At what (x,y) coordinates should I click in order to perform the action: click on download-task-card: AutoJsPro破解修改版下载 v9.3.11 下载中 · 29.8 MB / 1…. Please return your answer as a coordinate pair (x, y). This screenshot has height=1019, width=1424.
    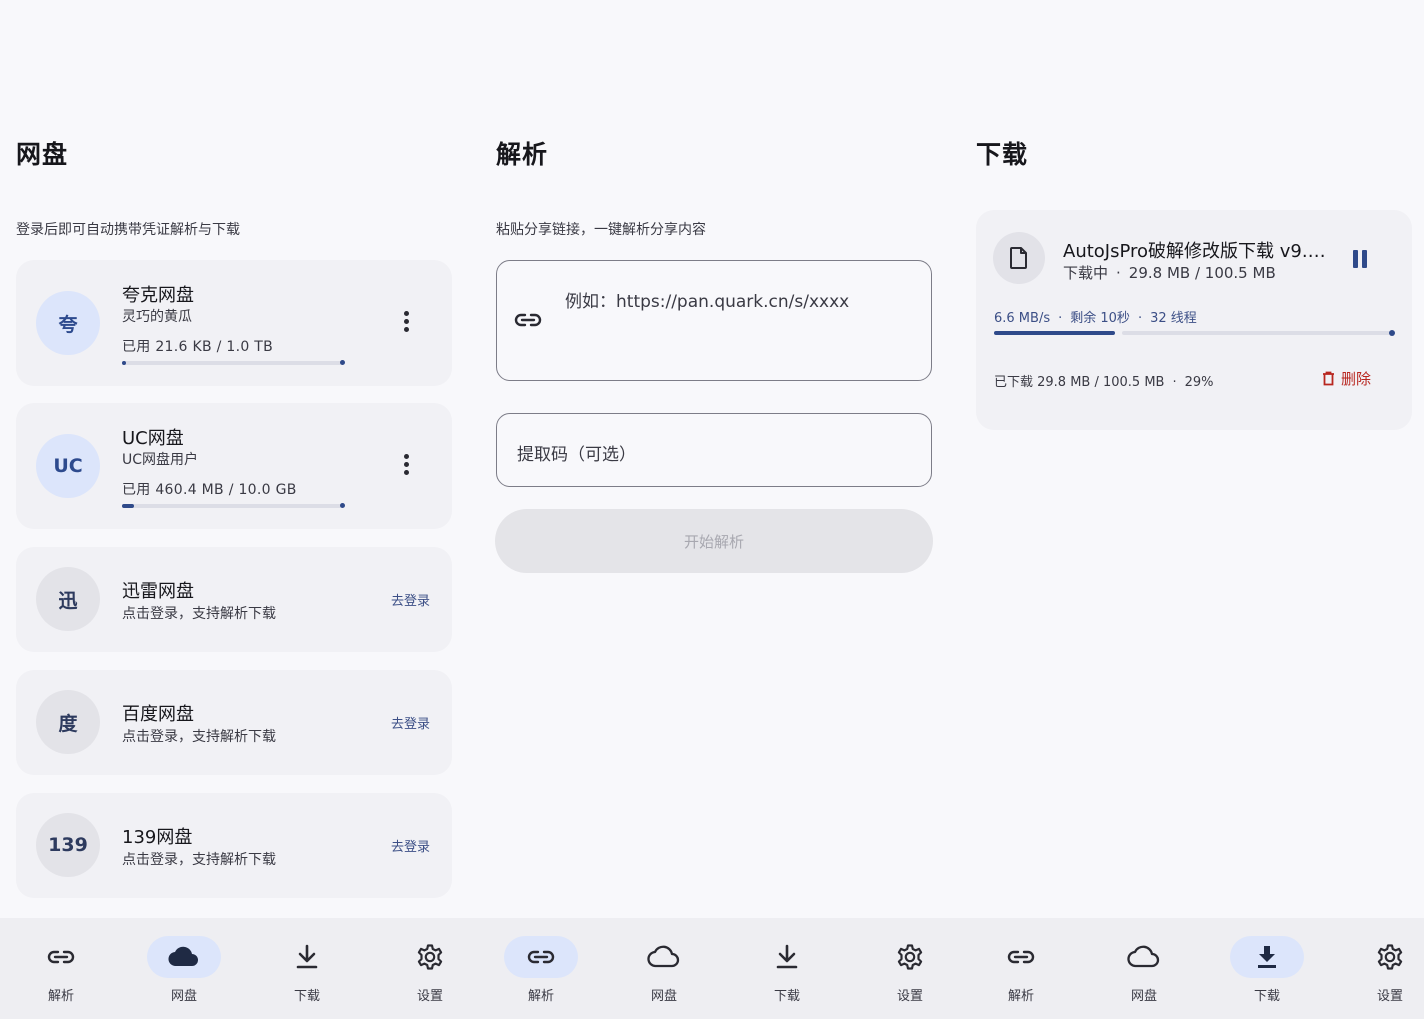
    Looking at the image, I should click on (1194, 320).